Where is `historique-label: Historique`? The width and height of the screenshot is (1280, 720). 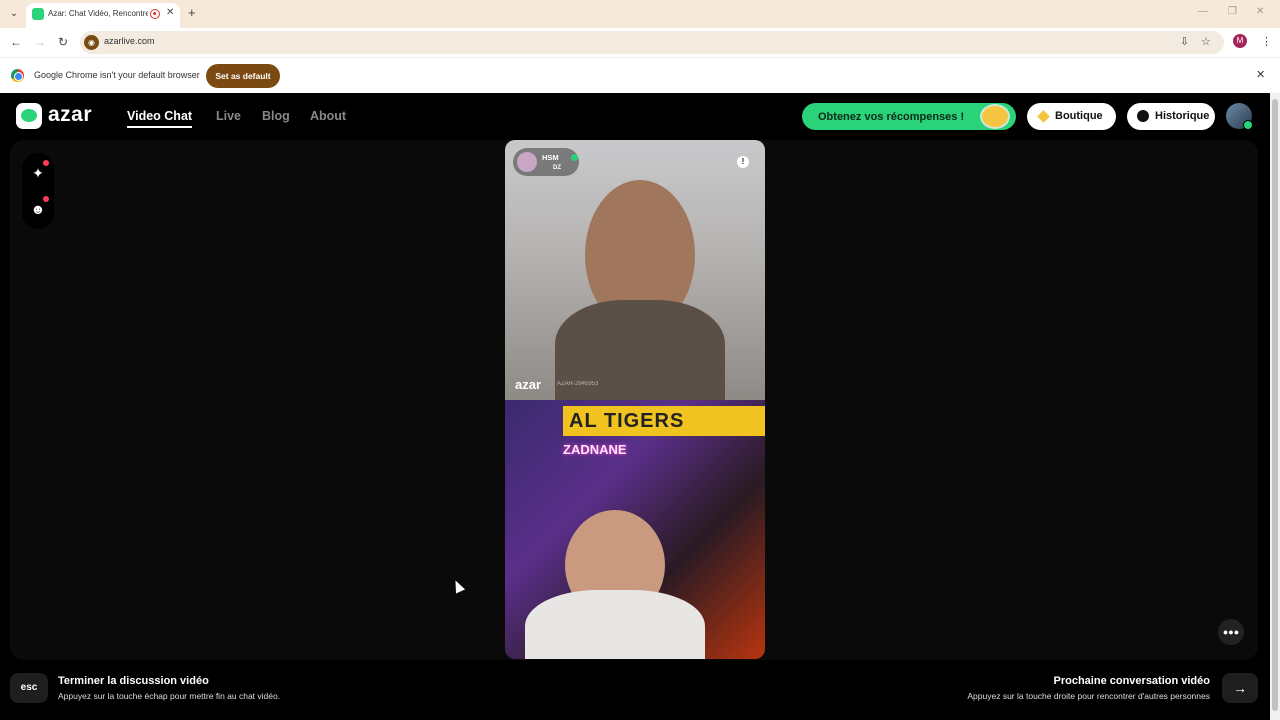 historique-label: Historique is located at coordinates (1182, 116).